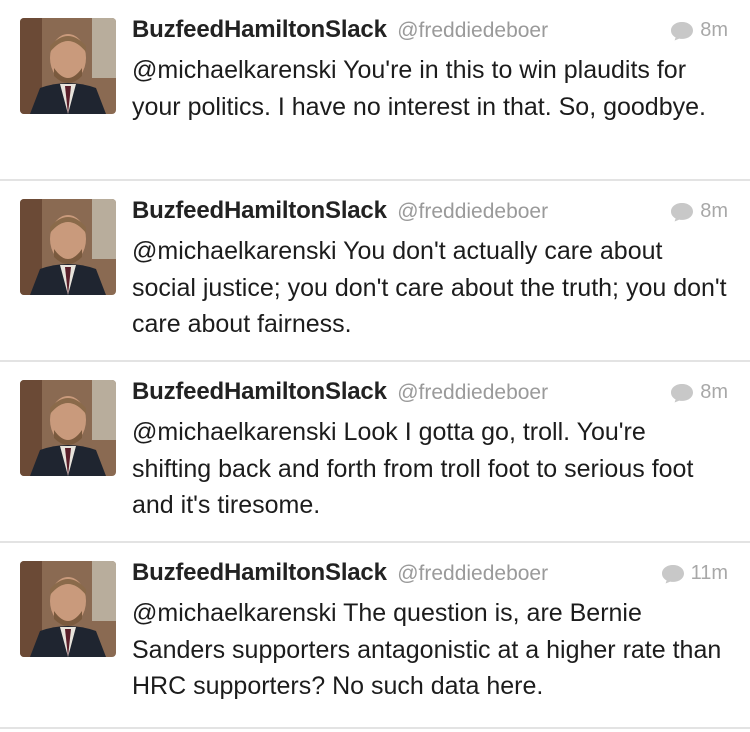  What do you see at coordinates (709, 573) in the screenshot?
I see `timestamp: 11m` at bounding box center [709, 573].